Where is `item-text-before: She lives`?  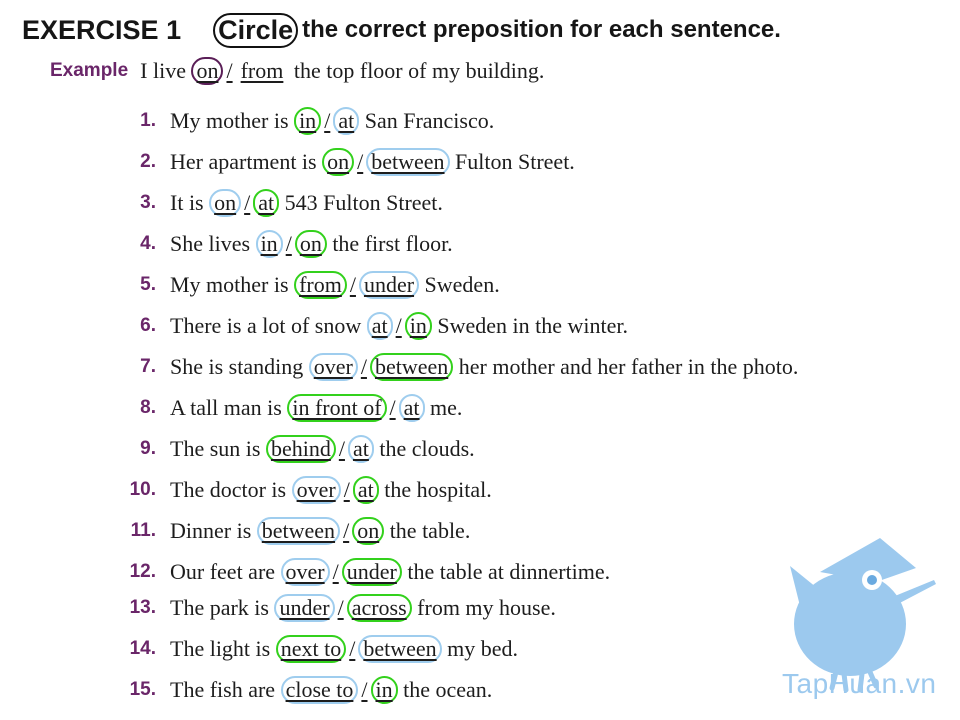
item-text-before: She lives is located at coordinates (213, 243).